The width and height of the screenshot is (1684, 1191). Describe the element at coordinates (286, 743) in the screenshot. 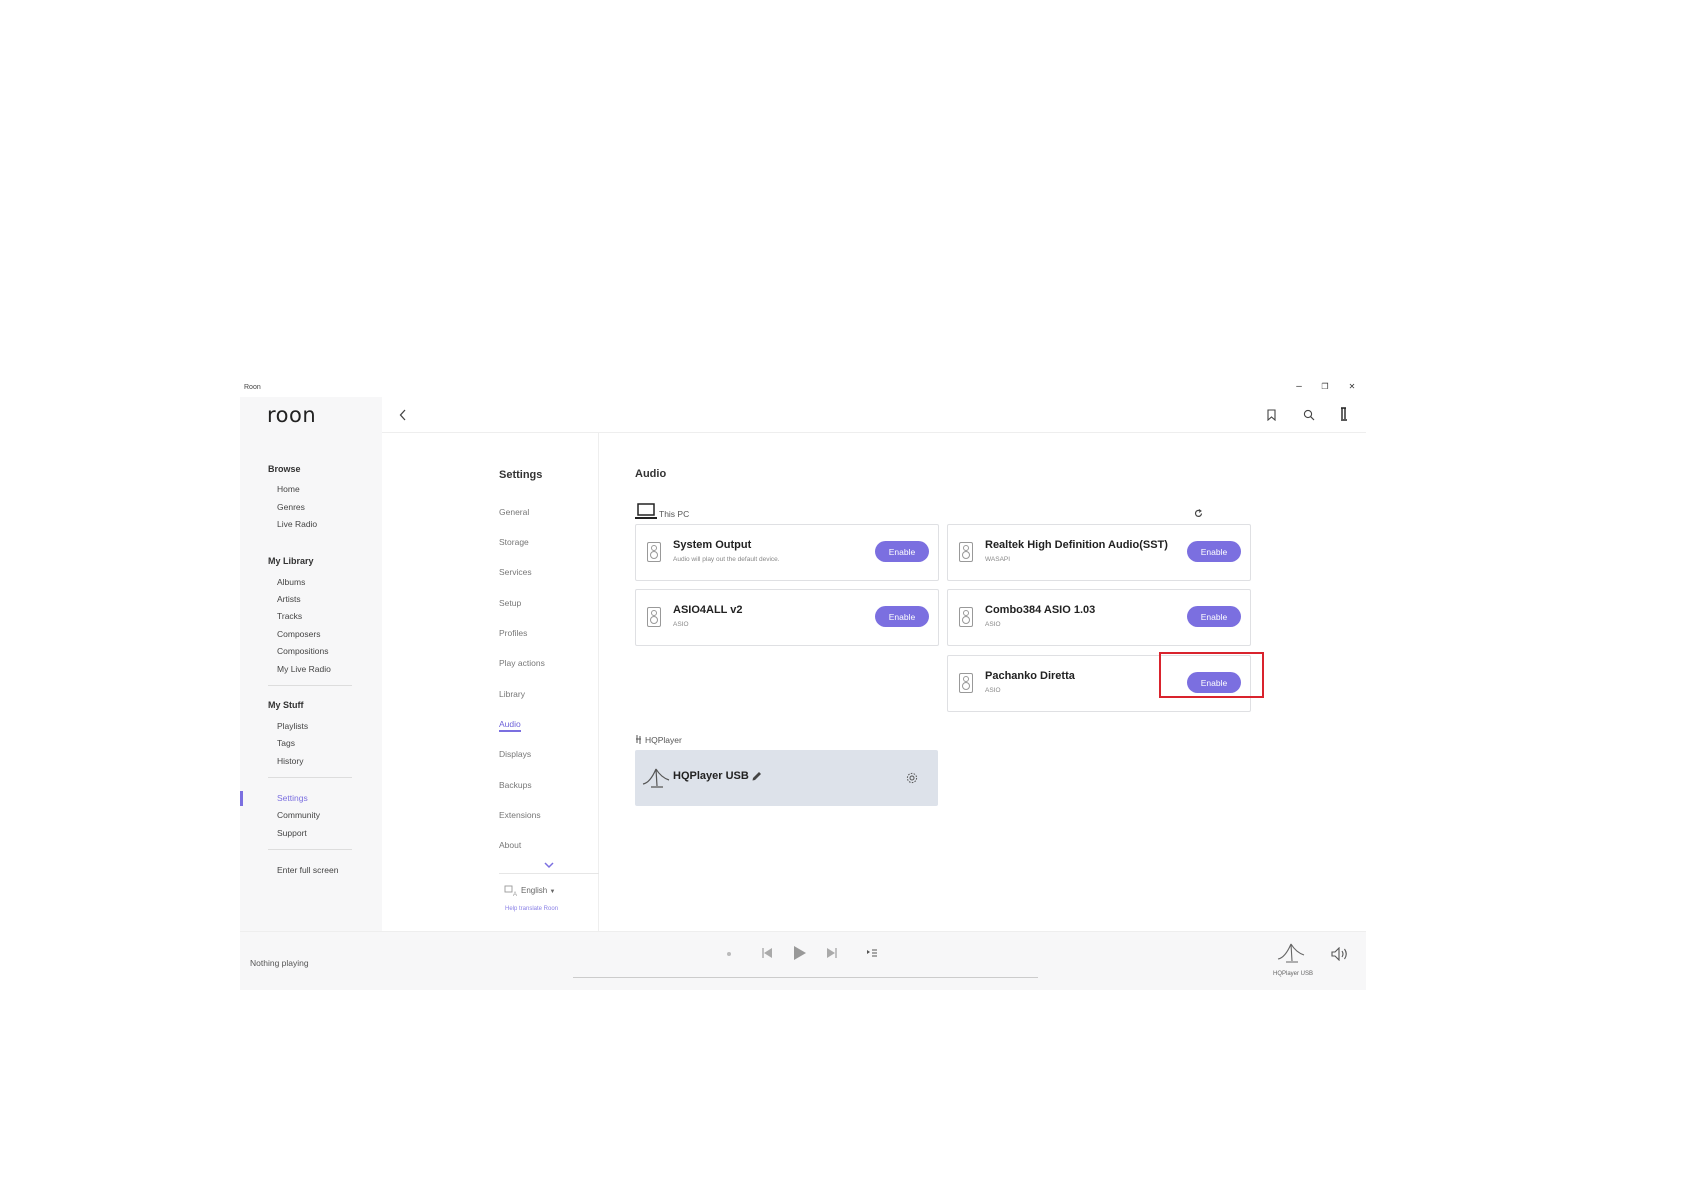

I see `sidebar-item-tags: Tags` at that location.